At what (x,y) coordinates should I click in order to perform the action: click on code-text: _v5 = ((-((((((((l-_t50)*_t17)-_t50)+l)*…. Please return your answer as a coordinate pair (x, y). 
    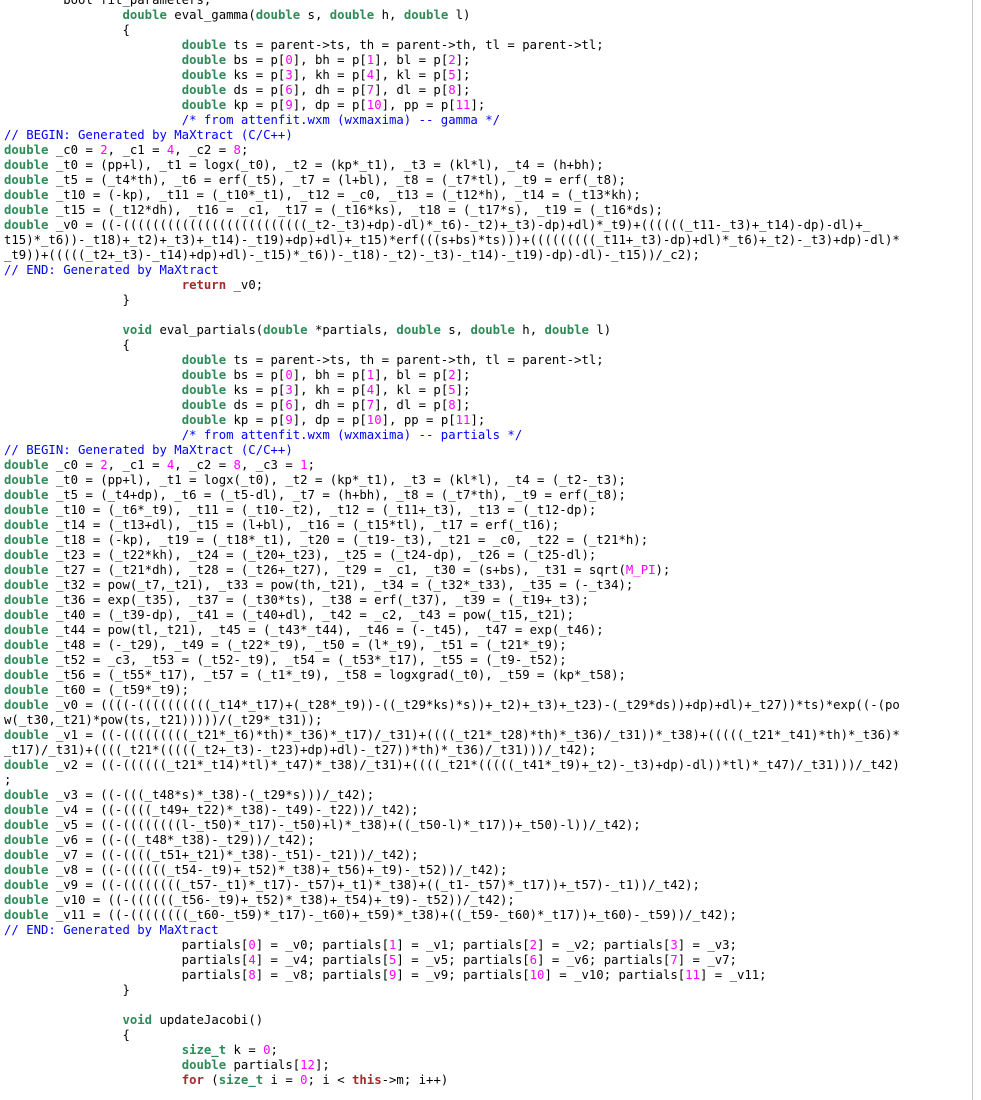
    Looking at the image, I should click on (344, 825).